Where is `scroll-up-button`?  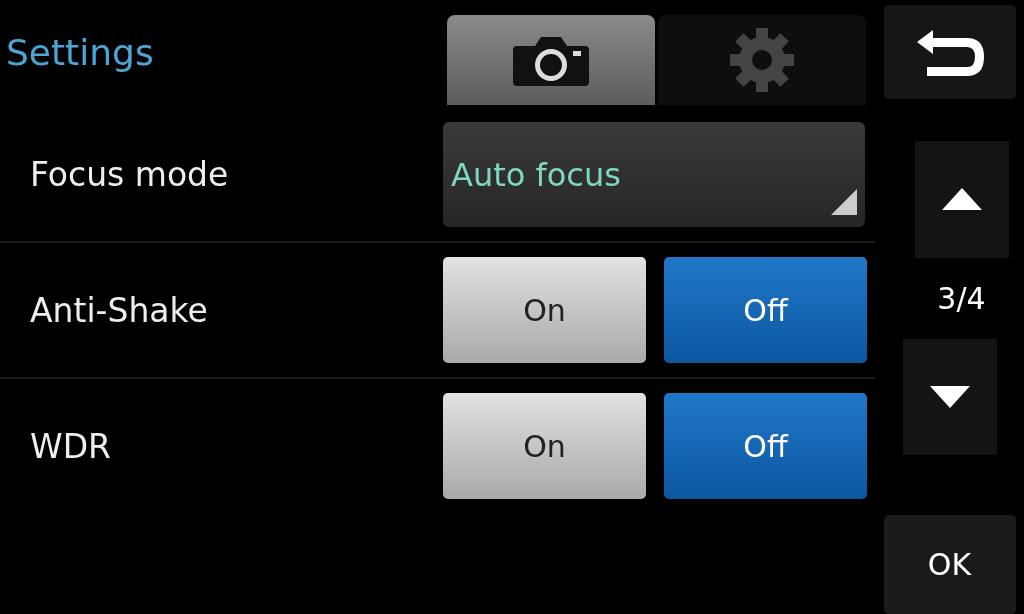 scroll-up-button is located at coordinates (961, 199).